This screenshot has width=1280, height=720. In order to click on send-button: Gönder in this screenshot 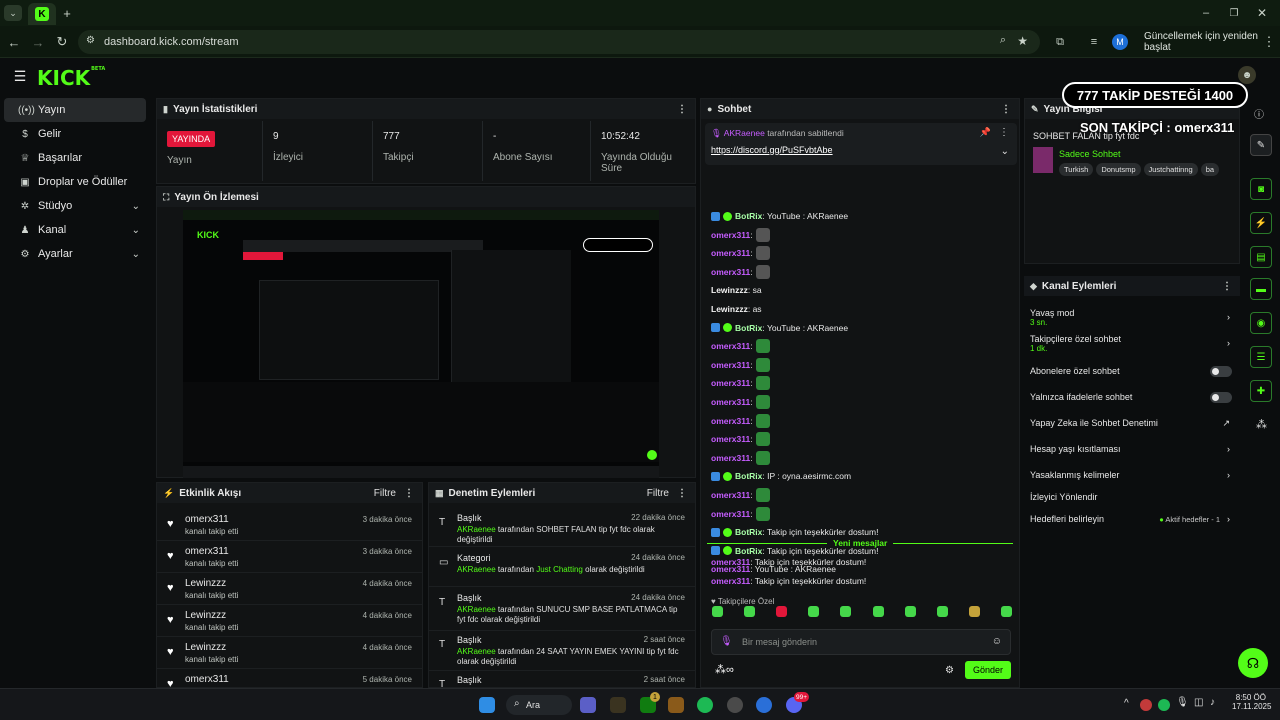, I will do `click(988, 670)`.